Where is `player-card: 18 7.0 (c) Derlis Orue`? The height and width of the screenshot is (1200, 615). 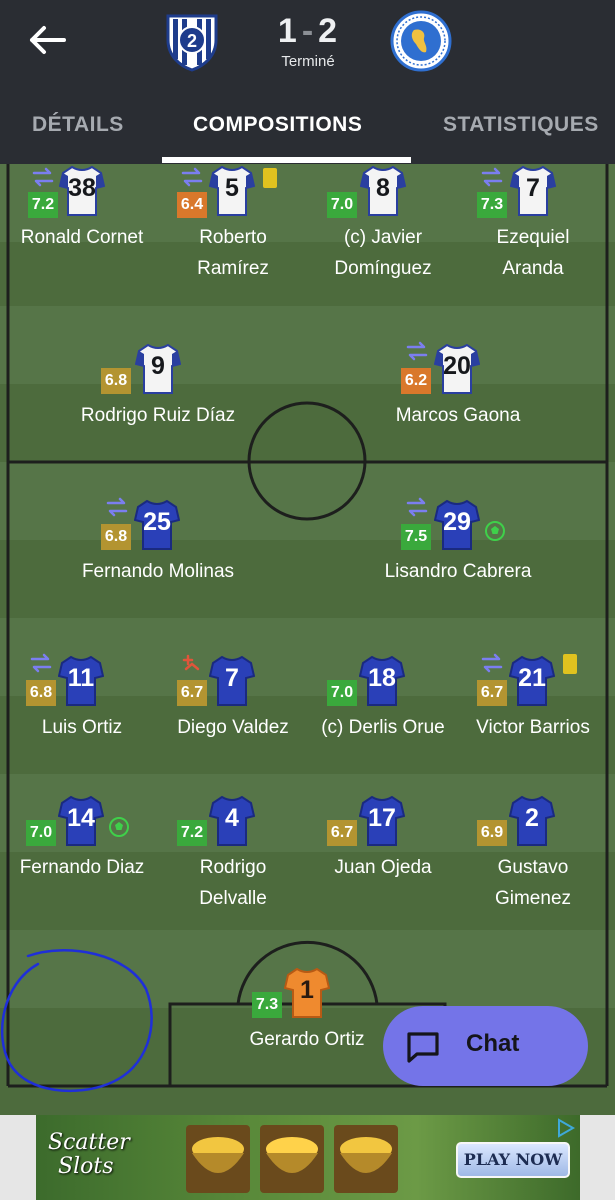
player-card: 18 7.0 (c) Derlis Orue is located at coordinates (383, 698).